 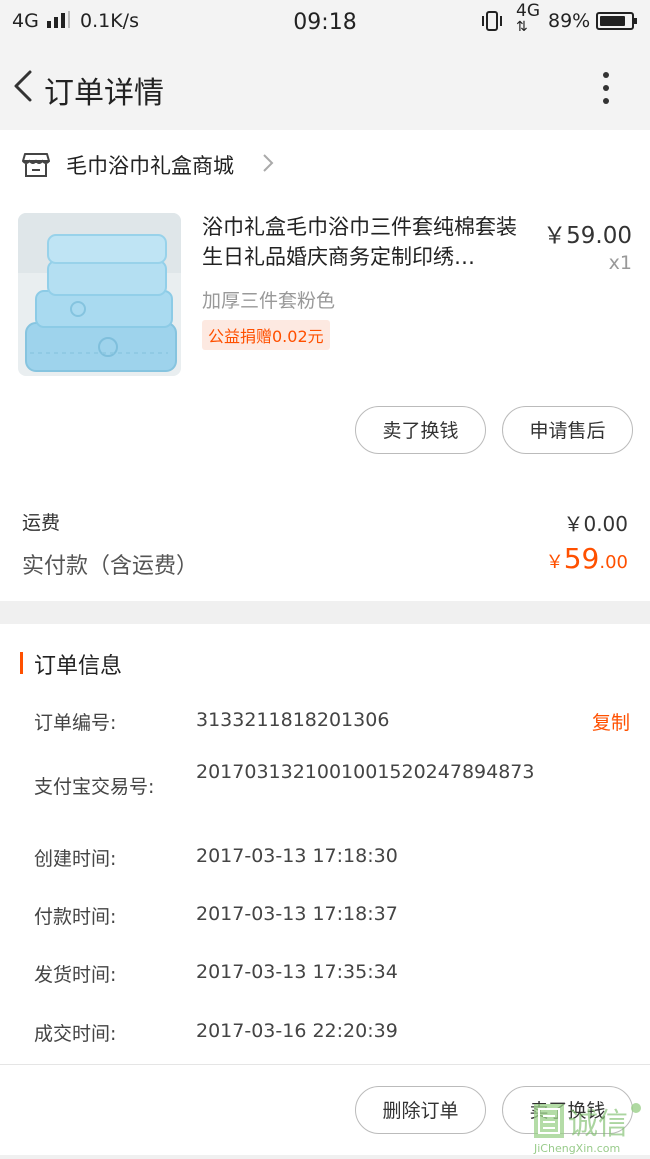 What do you see at coordinates (600, 721) in the screenshot?
I see `copy-button: 复制` at bounding box center [600, 721].